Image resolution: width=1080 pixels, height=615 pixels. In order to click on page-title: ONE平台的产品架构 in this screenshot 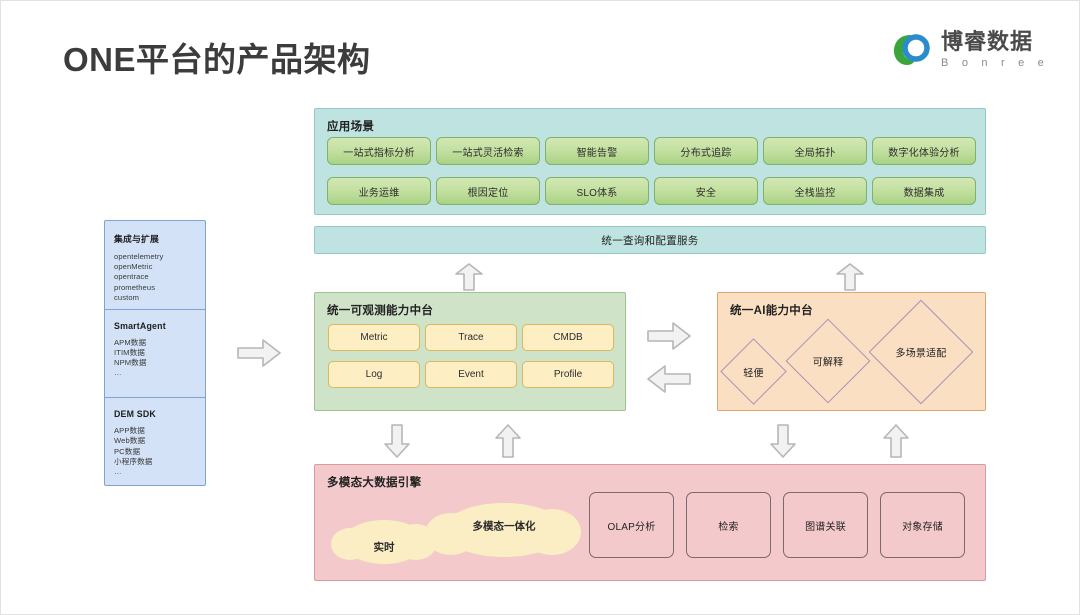, I will do `click(217, 59)`.